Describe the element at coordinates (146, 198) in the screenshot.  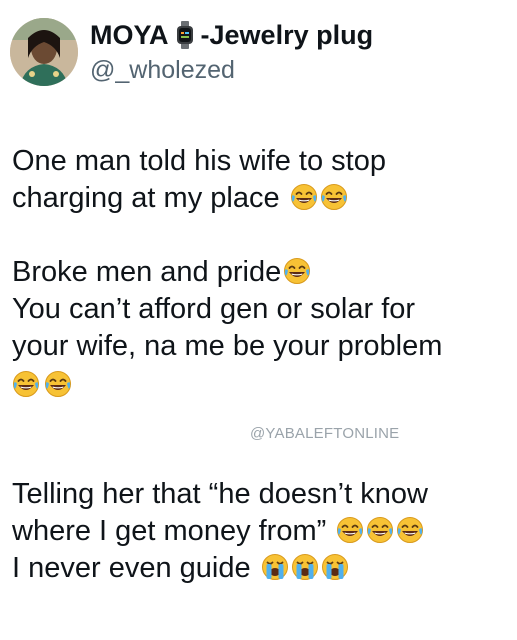
I see `tweet-line-2-text: charging at my place` at that location.